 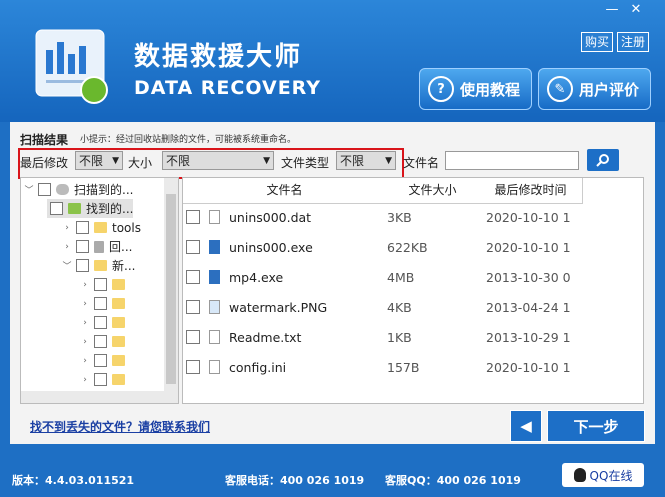 I want to click on tree-horizontal-scrollbar, so click(x=92, y=397).